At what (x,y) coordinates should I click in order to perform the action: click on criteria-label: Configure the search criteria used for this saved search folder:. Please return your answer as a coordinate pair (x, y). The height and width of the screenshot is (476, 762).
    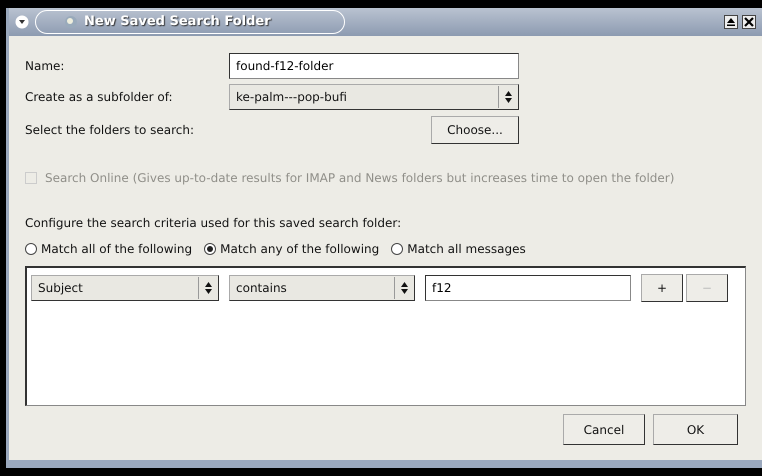
    Looking at the image, I should click on (213, 223).